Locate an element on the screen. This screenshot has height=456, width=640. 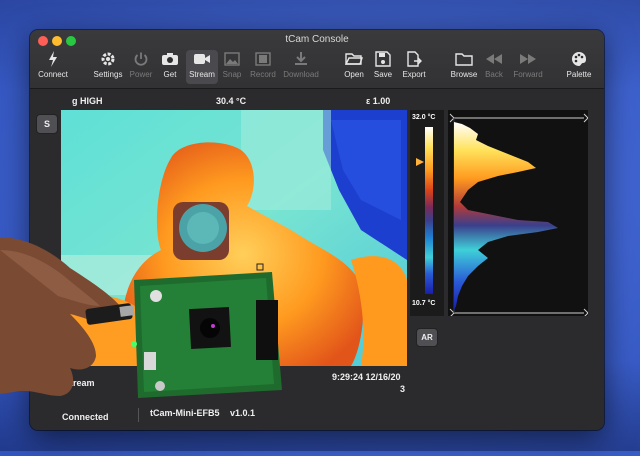
snap-button: Snap is located at coordinates (232, 67).